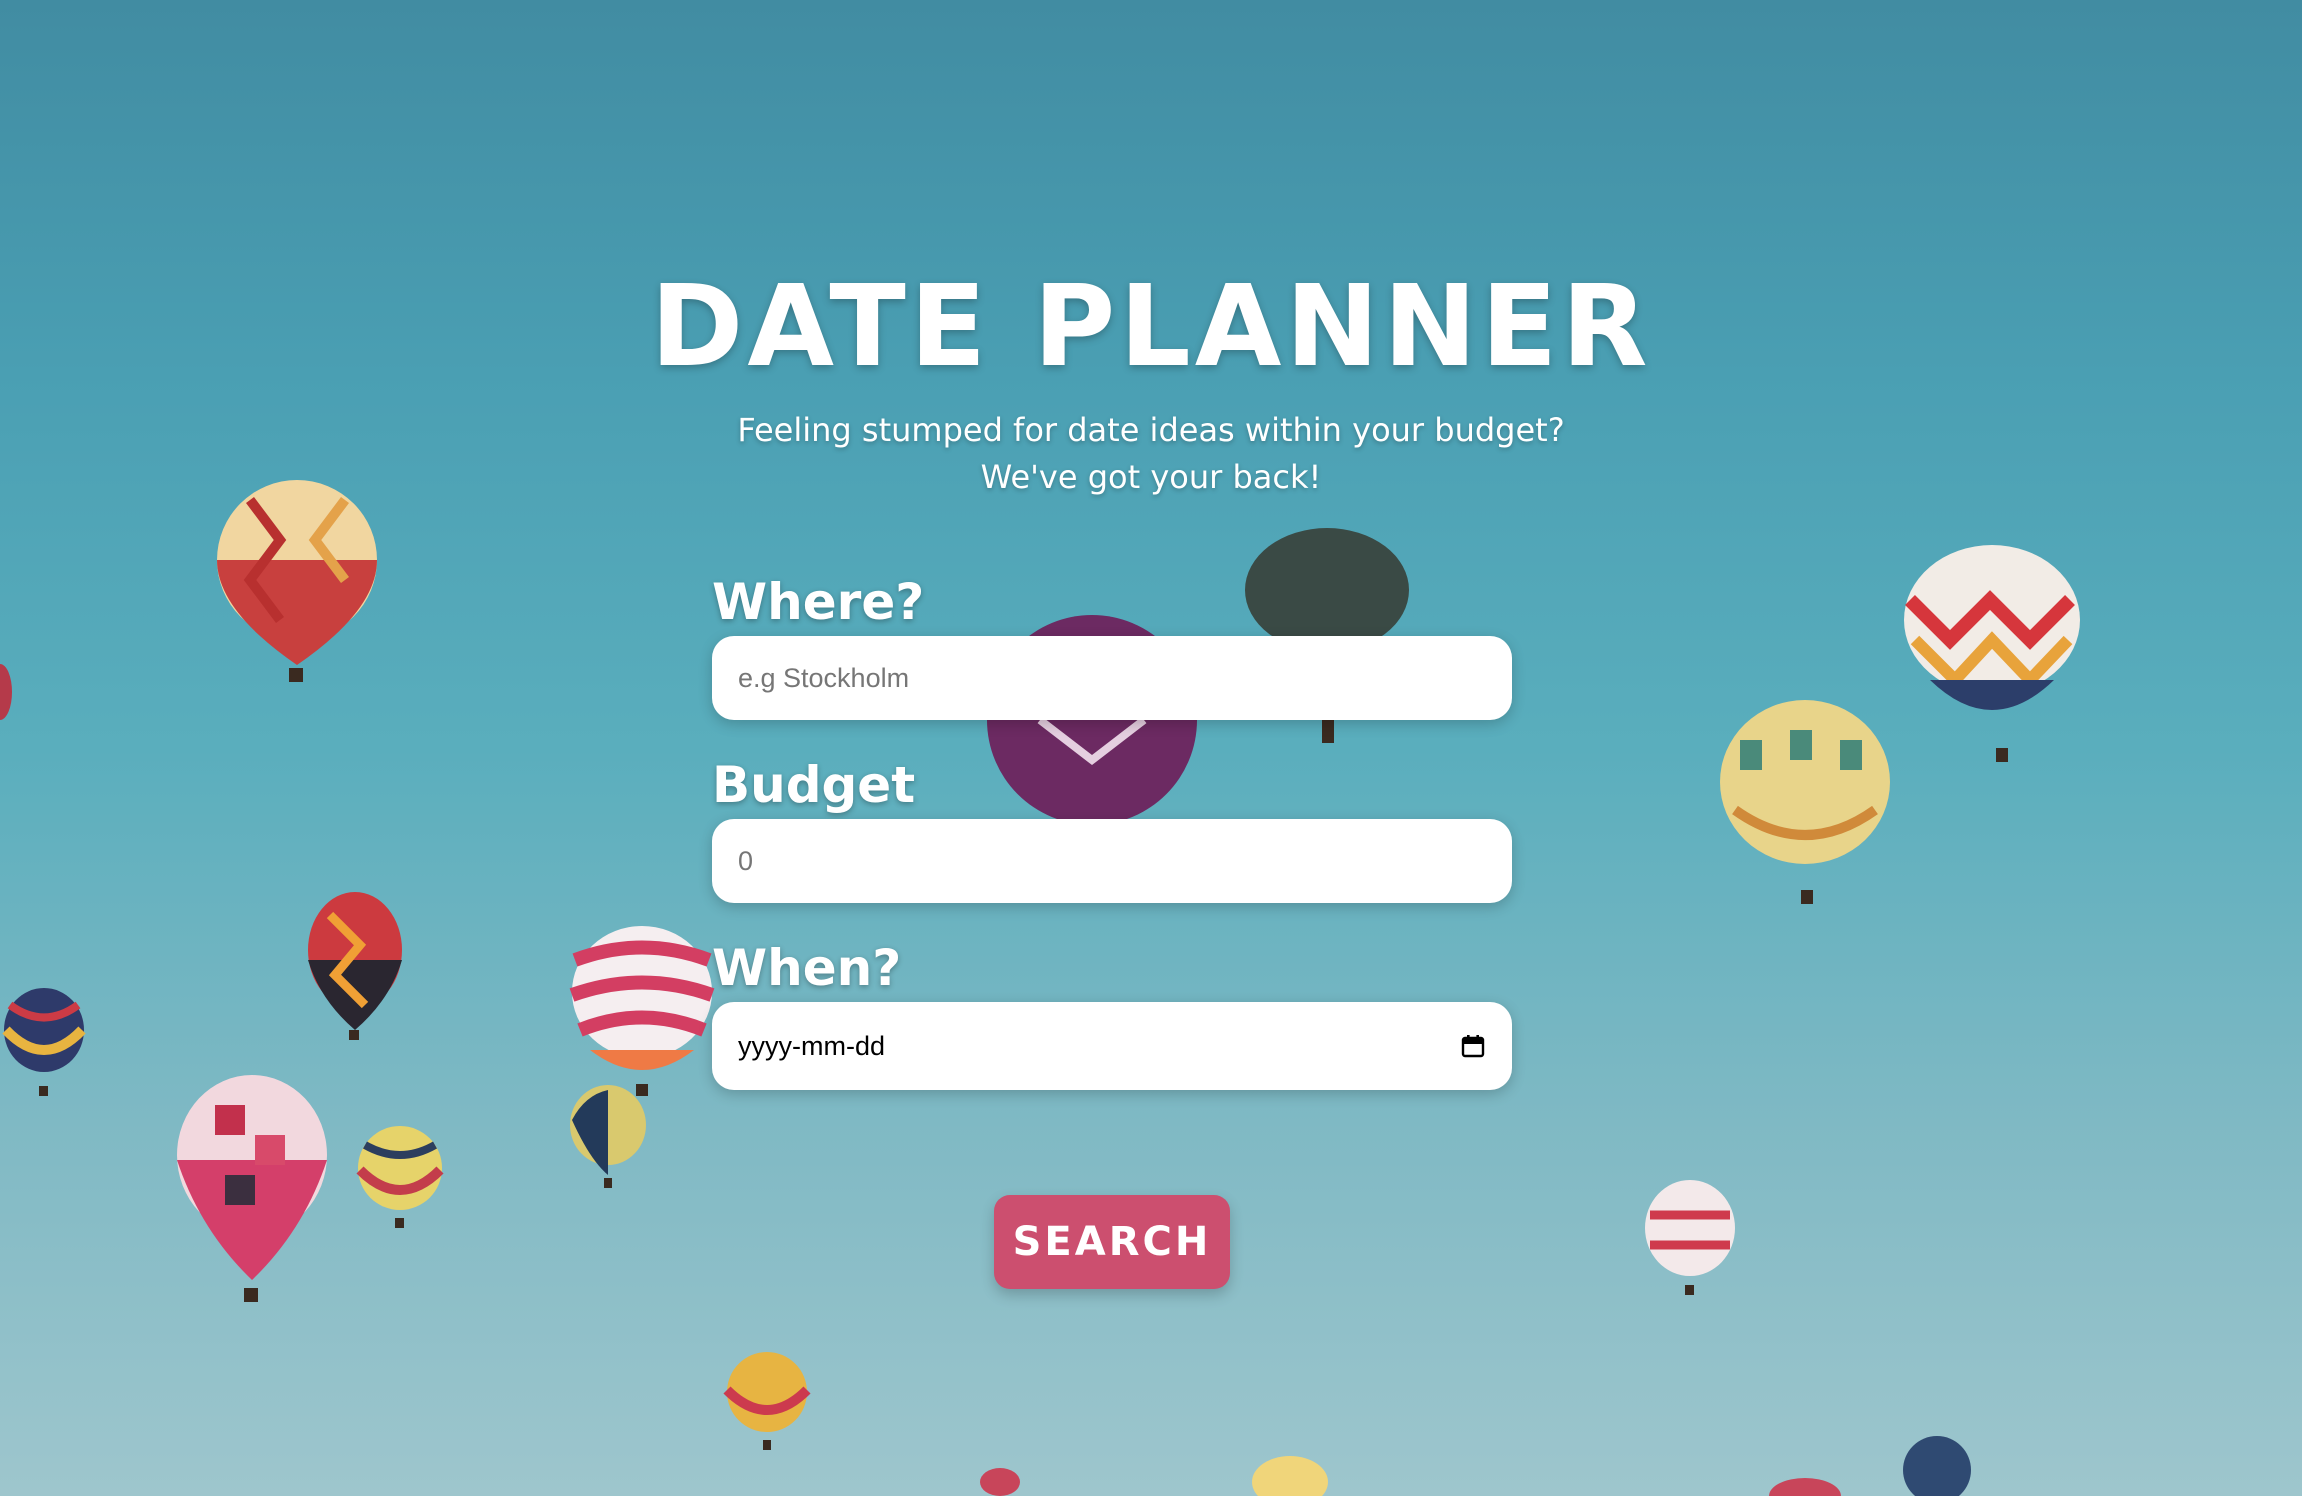 The width and height of the screenshot is (2302, 1496). What do you see at coordinates (746, 860) in the screenshot?
I see `budget-input-placeholder: 0` at bounding box center [746, 860].